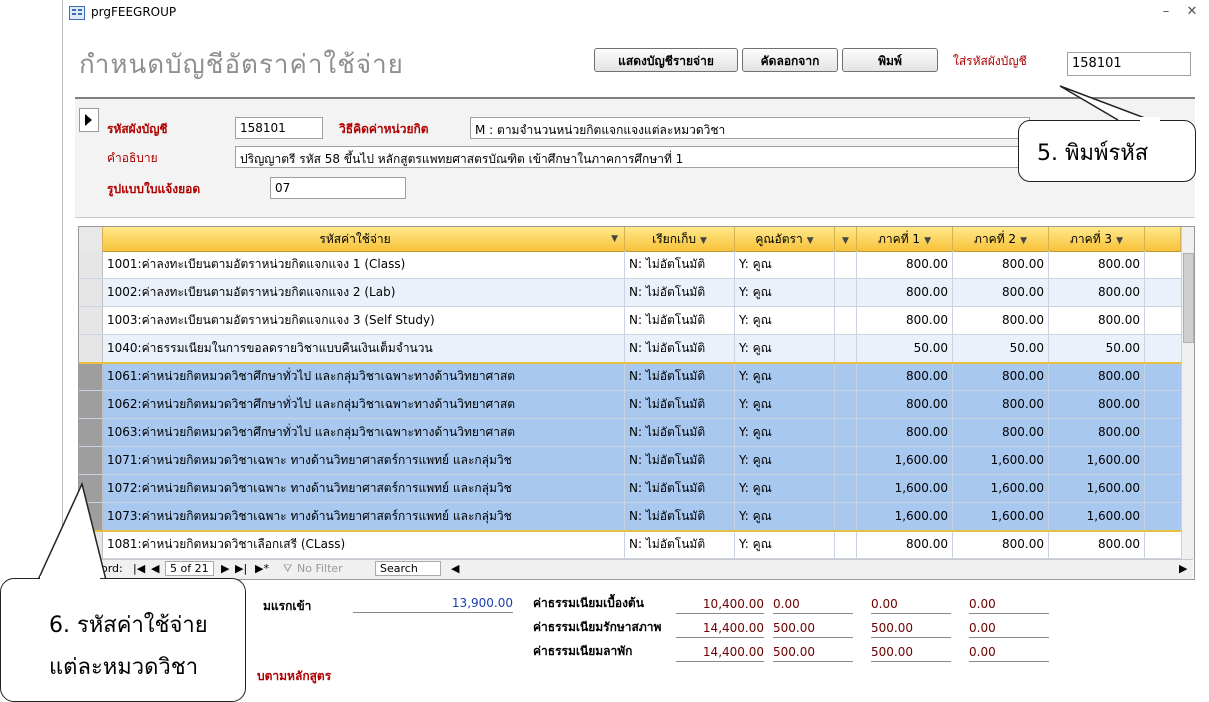  Describe the element at coordinates (1097, 348) in the screenshot. I see `cell-t3: 50.00` at that location.